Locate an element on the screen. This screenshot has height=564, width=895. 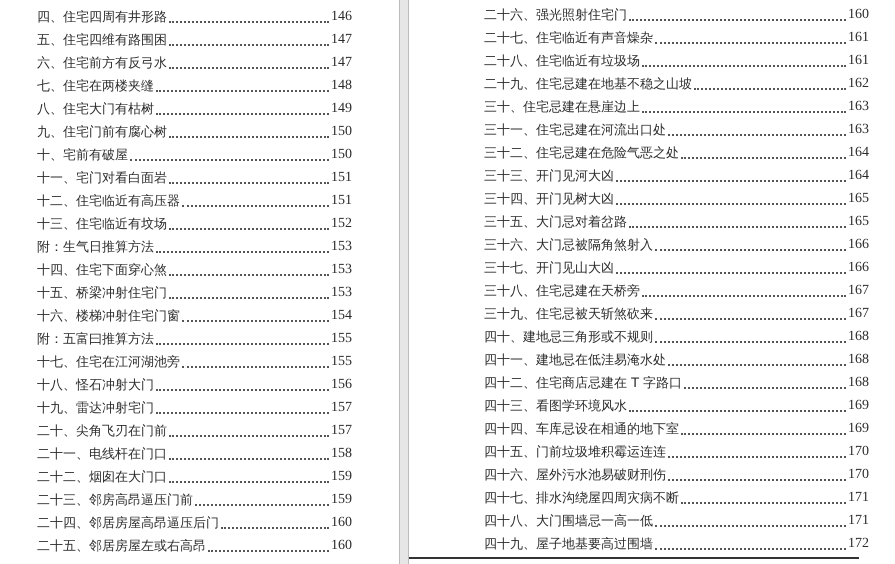
toc-entry-title: 十六、楼梯冲射住宅门窗 is located at coordinates (108, 317).